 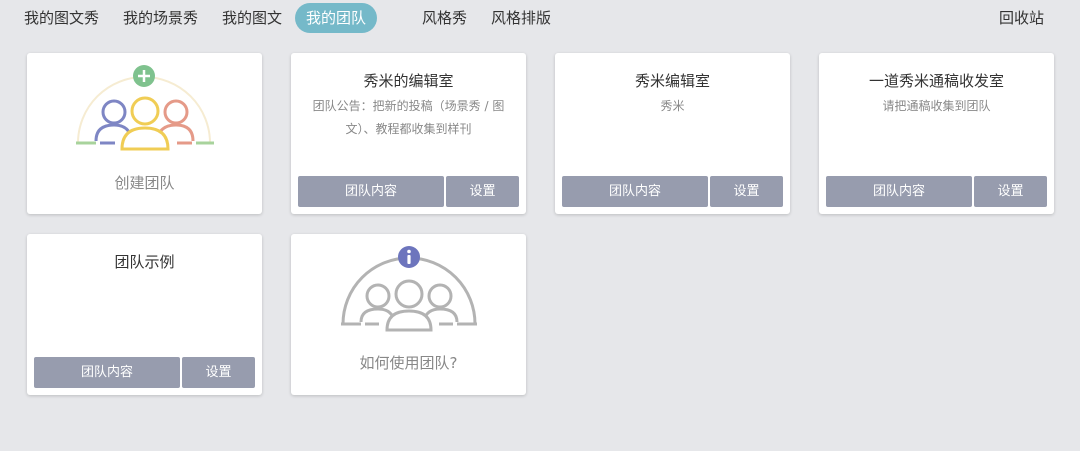 What do you see at coordinates (408, 314) in the screenshot?
I see `how-to-use-team-card: 如何使用团队?` at bounding box center [408, 314].